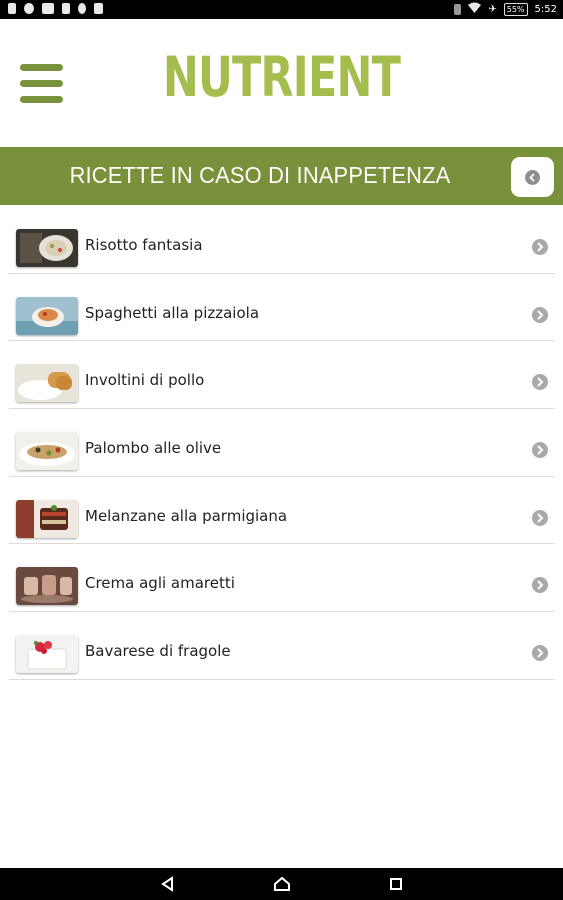 Image resolution: width=563 pixels, height=900 pixels. I want to click on airplane-icon: ✈, so click(492, 9).